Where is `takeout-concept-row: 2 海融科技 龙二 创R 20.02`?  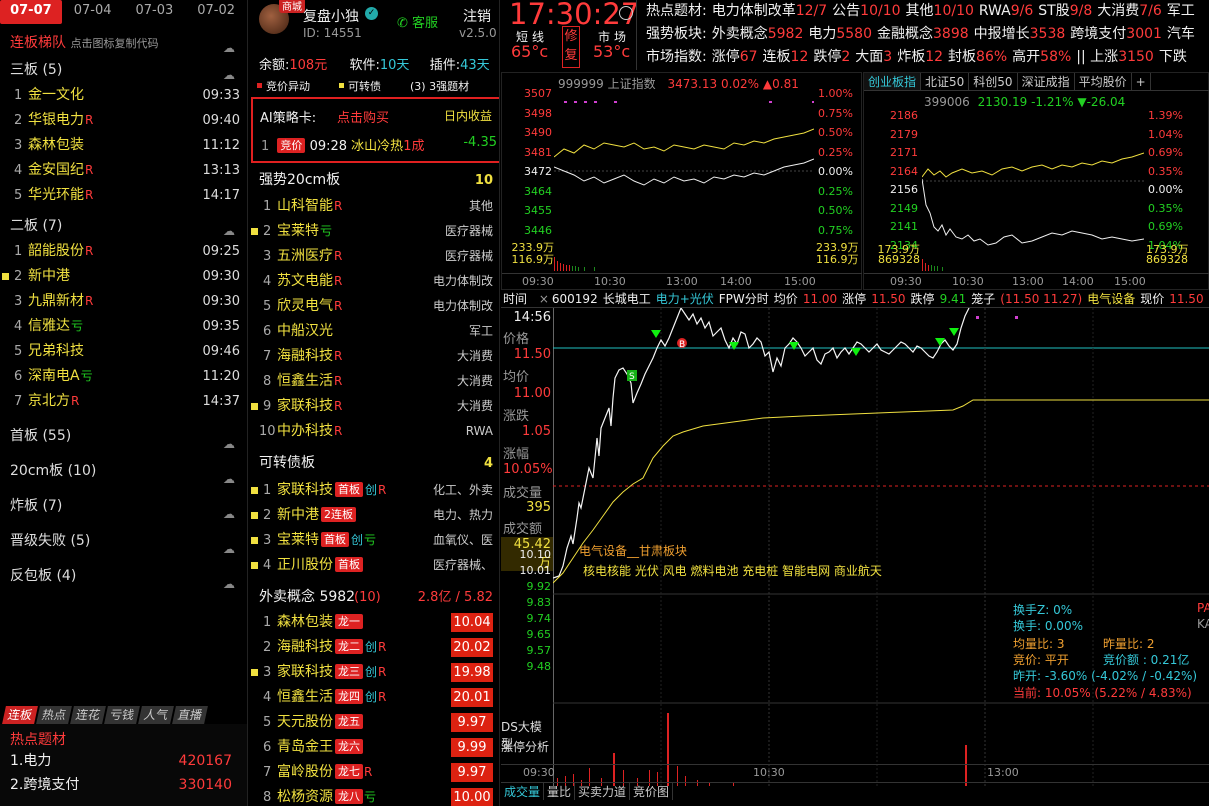
takeout-concept-row: 2 海融科技 龙二 创R 20.02 is located at coordinates (374, 647).